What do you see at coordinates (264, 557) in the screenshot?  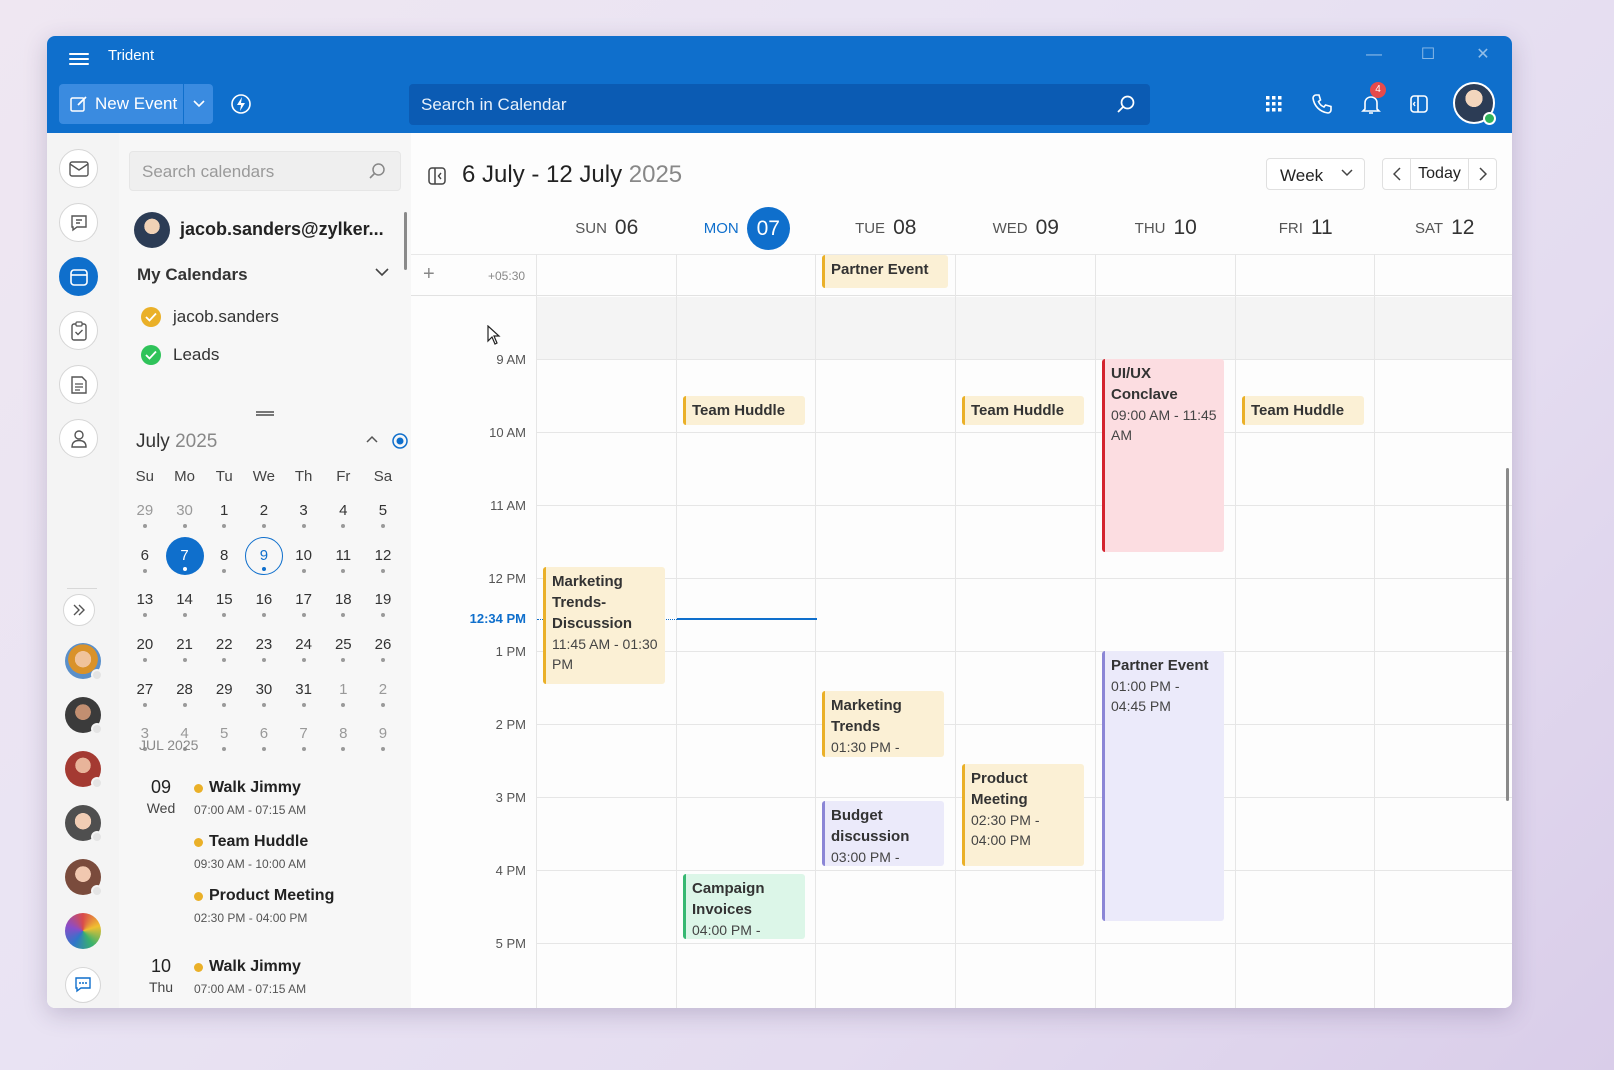 I see `mini-calendar-day: 9` at bounding box center [264, 557].